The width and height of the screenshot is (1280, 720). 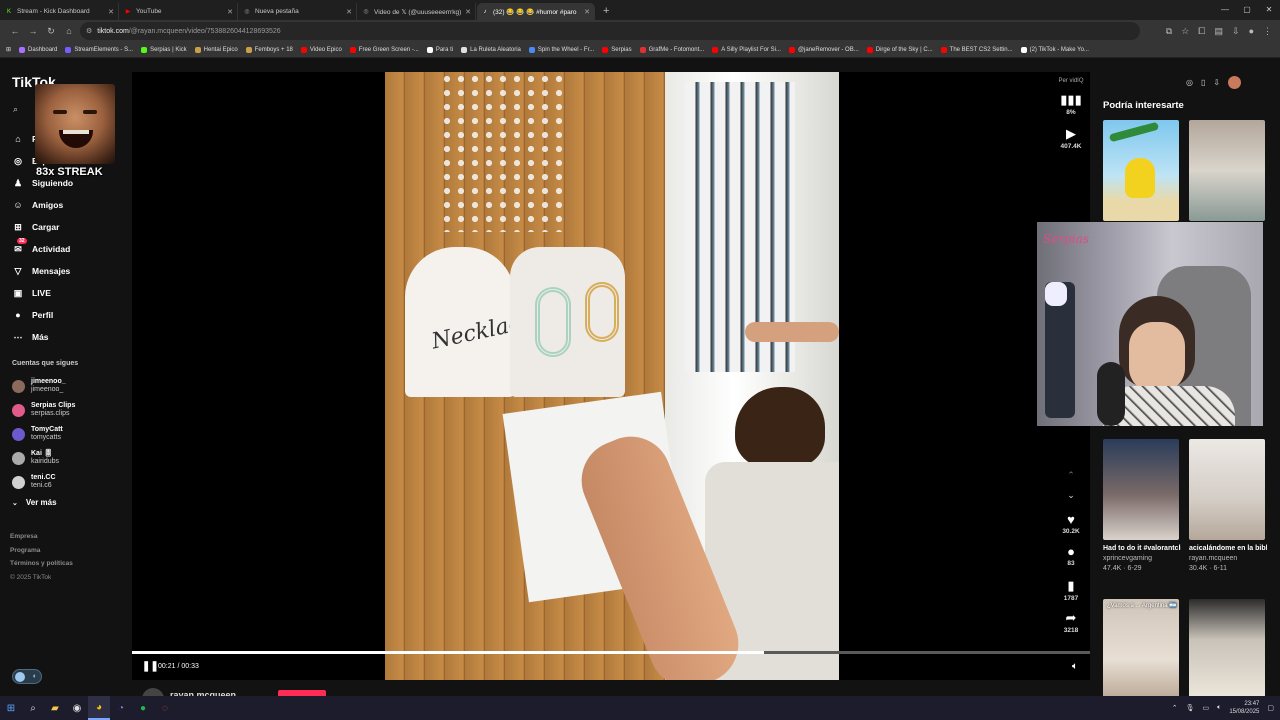 What do you see at coordinates (1141, 649) in the screenshot?
I see `recommend-thumb-5: ¿Vamos a ... Argentina 🇦🇷` at bounding box center [1141, 649].